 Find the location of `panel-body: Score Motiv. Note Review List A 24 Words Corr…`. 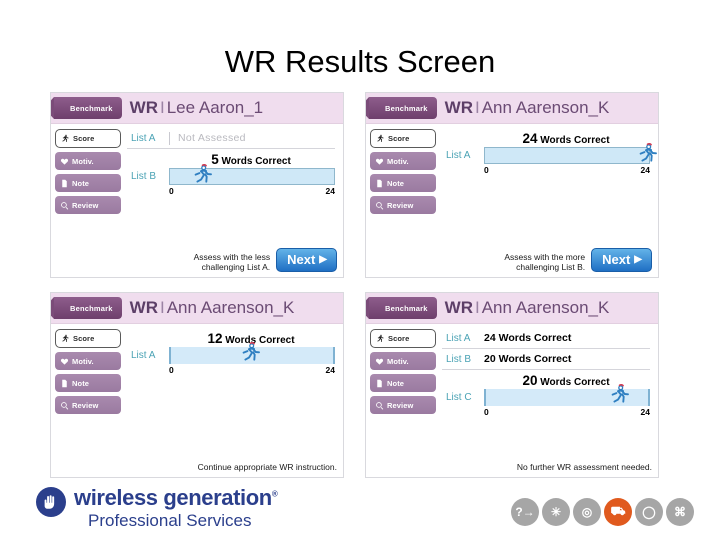

panel-body: Score Motiv. Note Review List A 24 Words Corr… is located at coordinates (512, 400).